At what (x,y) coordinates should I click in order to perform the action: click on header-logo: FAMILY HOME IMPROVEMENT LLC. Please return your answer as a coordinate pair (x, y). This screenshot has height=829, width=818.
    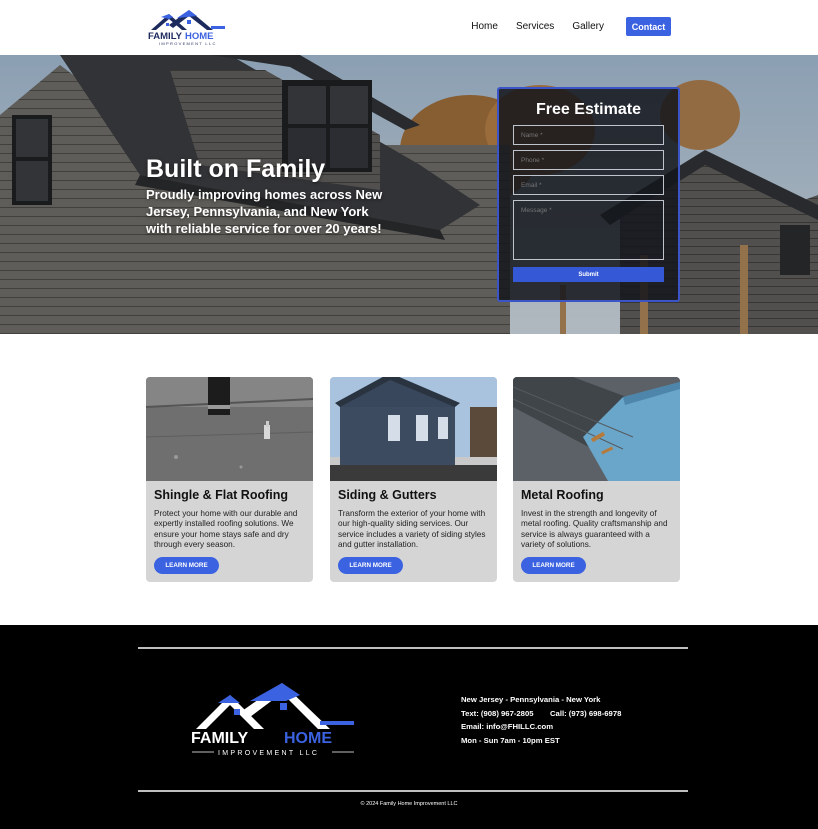
    Looking at the image, I should click on (188, 27).